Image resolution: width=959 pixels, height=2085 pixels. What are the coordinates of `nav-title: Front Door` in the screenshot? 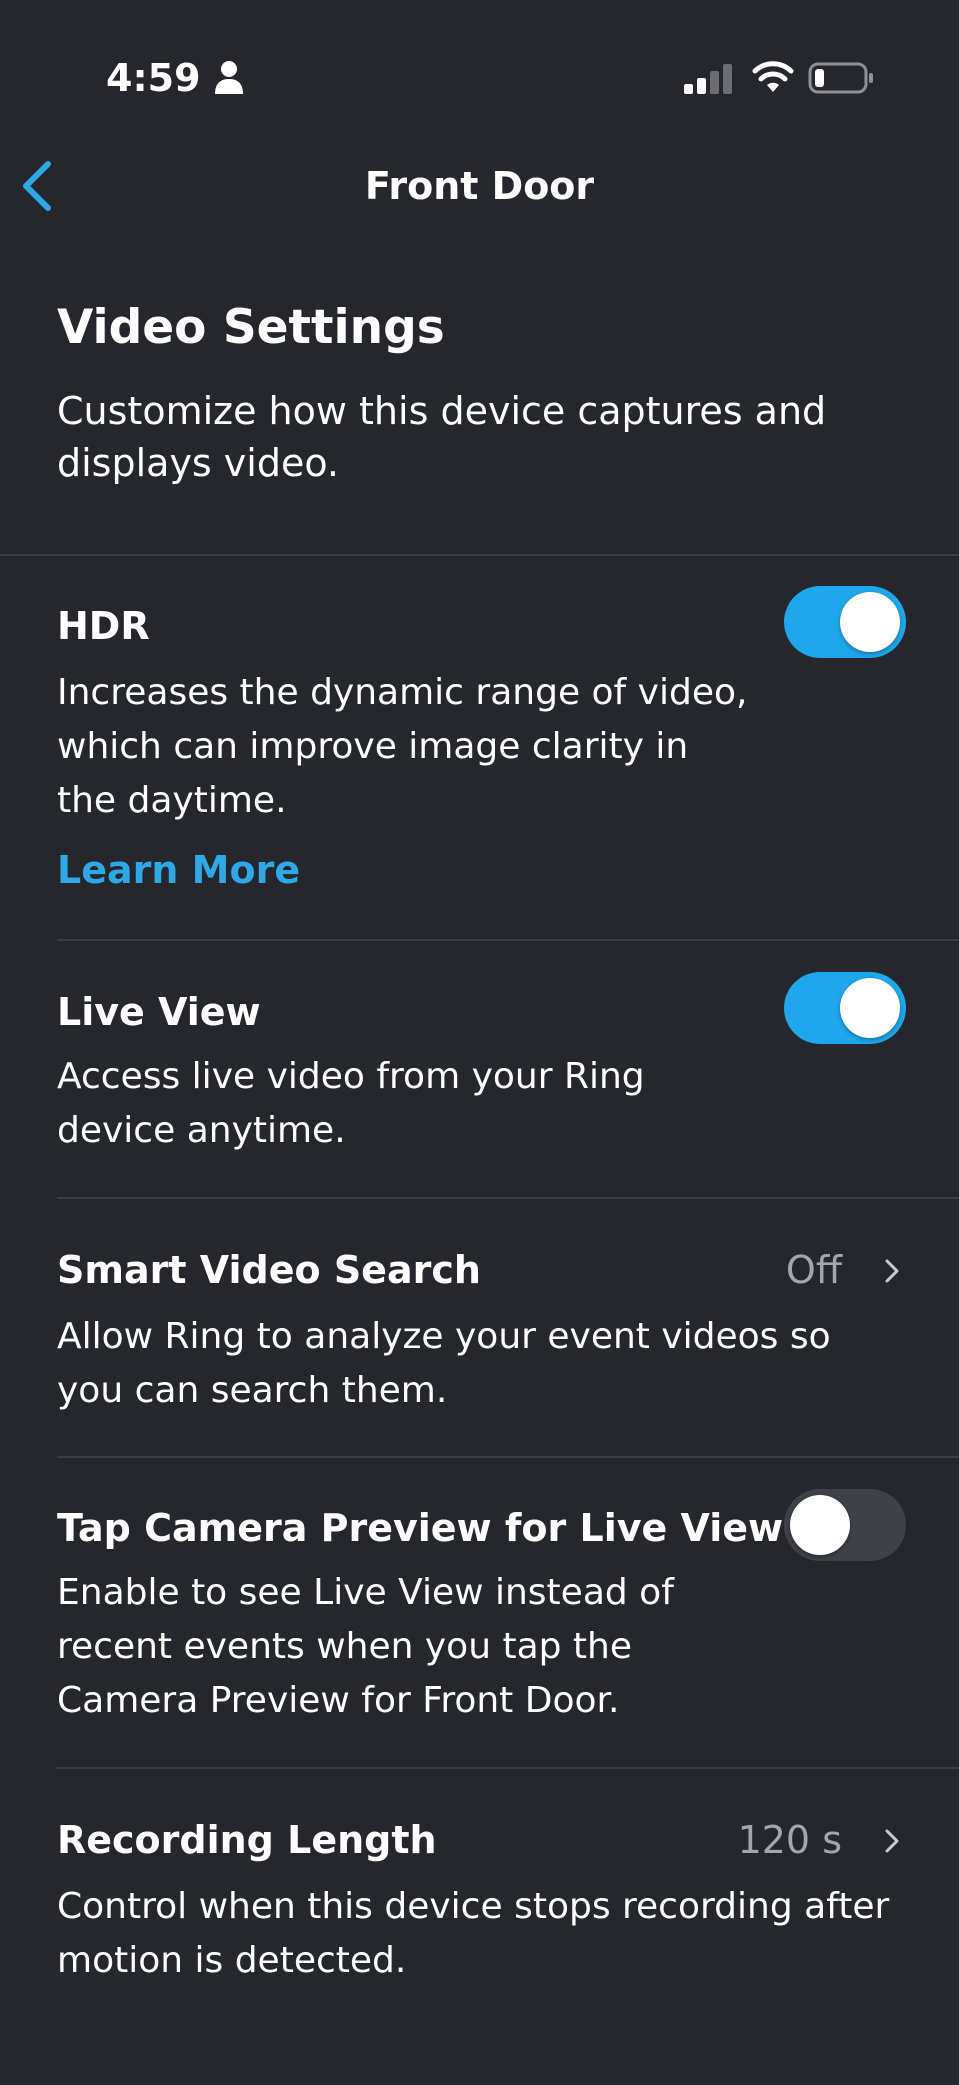 It's located at (479, 186).